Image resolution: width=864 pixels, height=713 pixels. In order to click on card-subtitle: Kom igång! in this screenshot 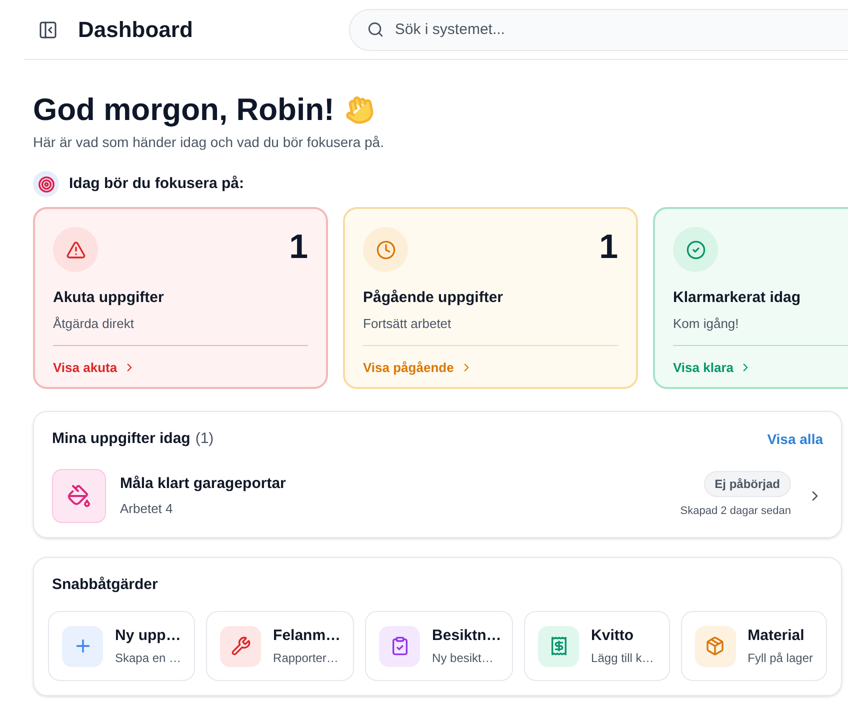, I will do `click(706, 323)`.